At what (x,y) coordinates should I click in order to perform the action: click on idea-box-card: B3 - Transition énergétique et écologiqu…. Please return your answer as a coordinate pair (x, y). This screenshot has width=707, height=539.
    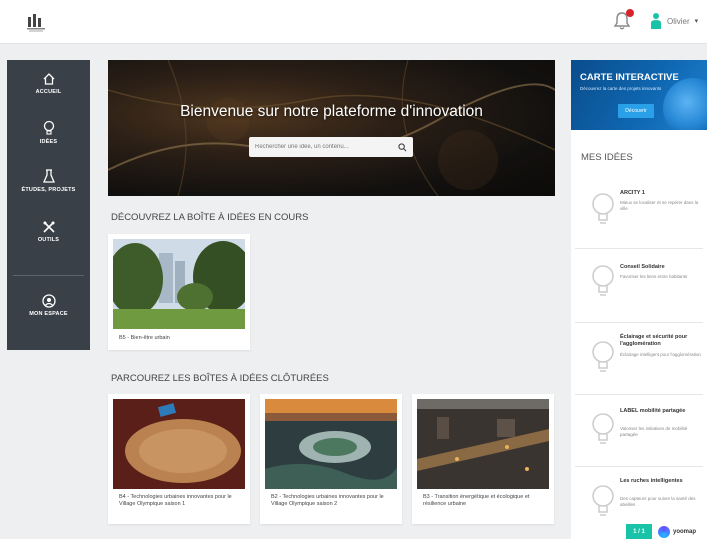
    Looking at the image, I should click on (483, 459).